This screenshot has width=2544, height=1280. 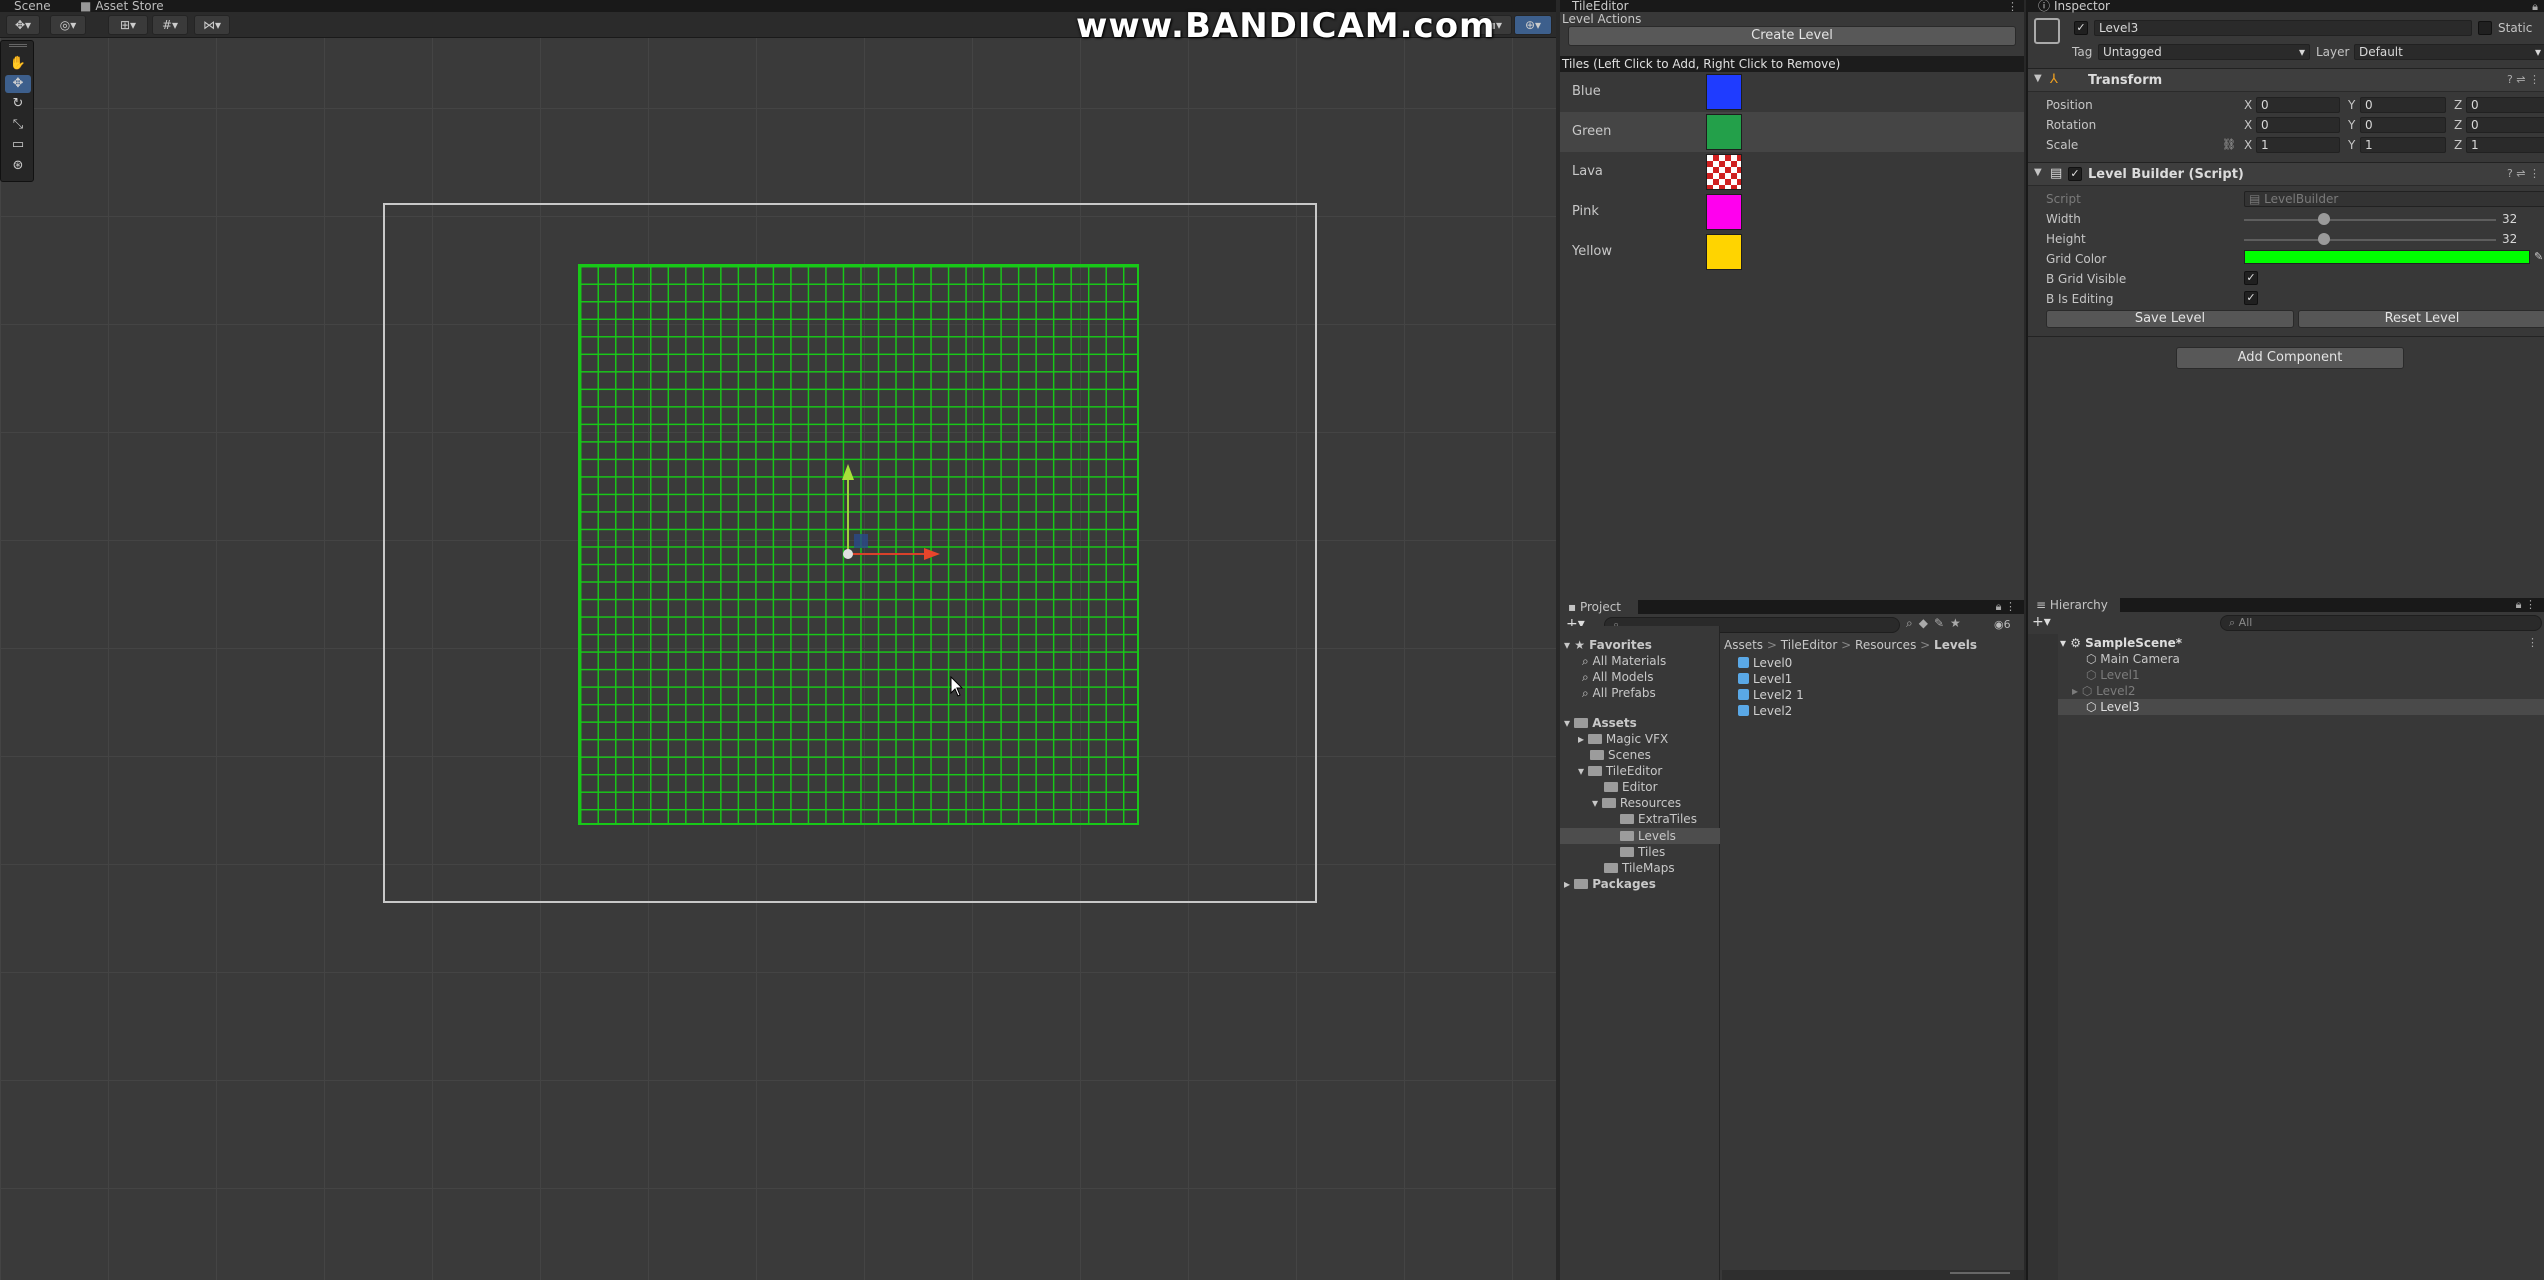 I want to click on gizmo-xy-plane, so click(x=861, y=541).